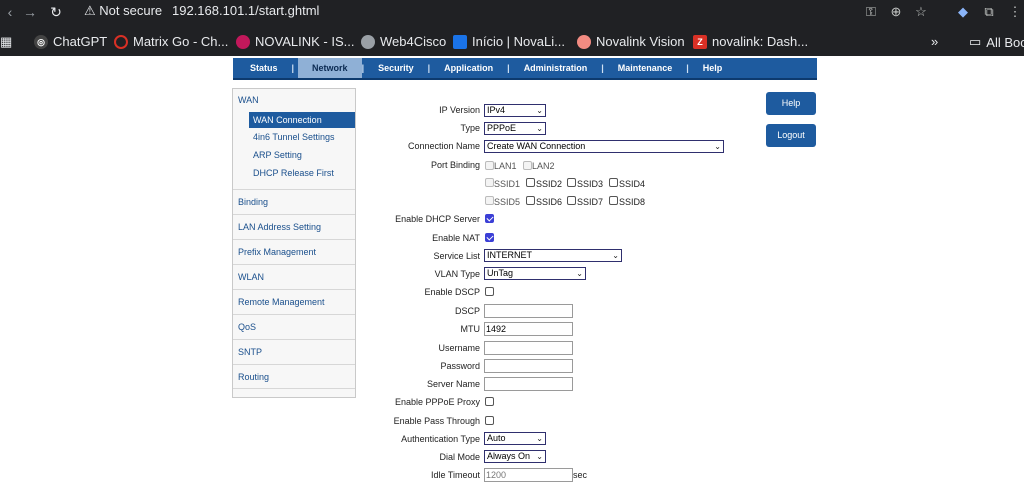 The width and height of the screenshot is (1024, 483). I want to click on enable-pppoe-proxy-checkbox, so click(489, 401).